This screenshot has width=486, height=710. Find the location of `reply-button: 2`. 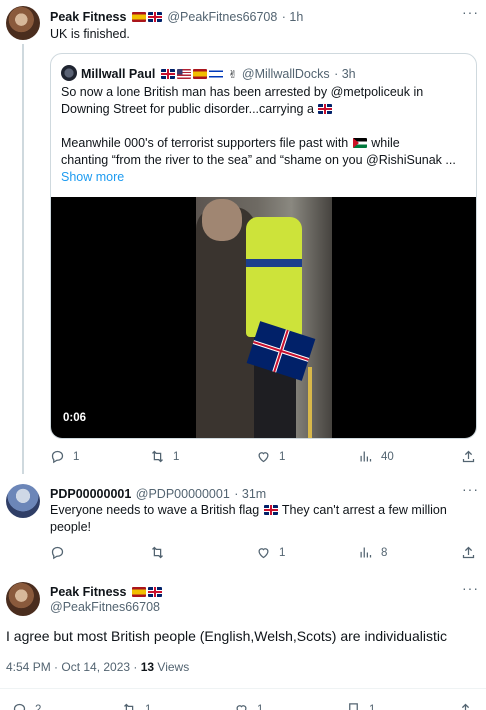

reply-button: 2 is located at coordinates (26, 706).